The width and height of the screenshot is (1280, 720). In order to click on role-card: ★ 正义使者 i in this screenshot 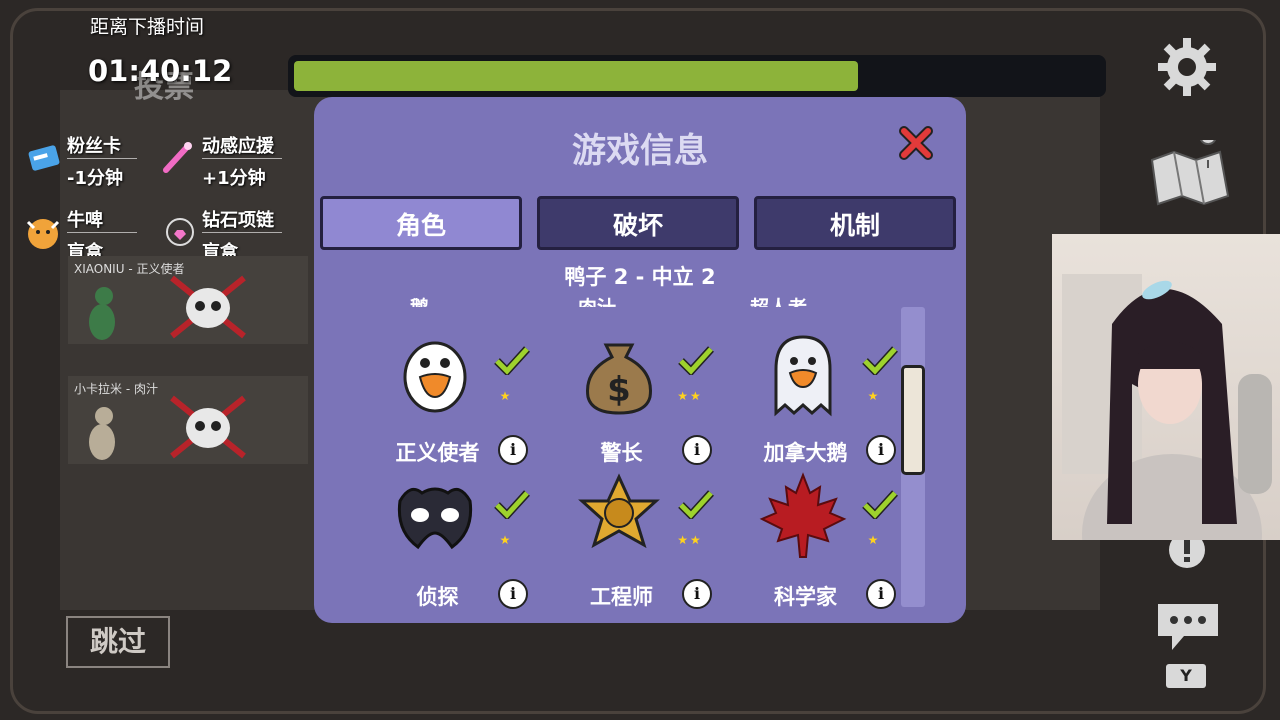, I will do `click(455, 397)`.